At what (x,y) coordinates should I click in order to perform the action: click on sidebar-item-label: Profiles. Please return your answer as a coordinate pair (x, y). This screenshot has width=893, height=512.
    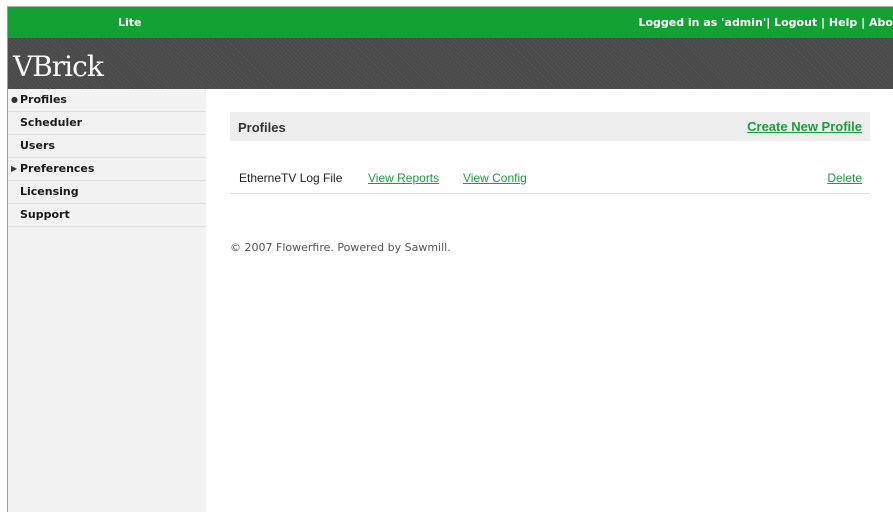
    Looking at the image, I should click on (43, 99).